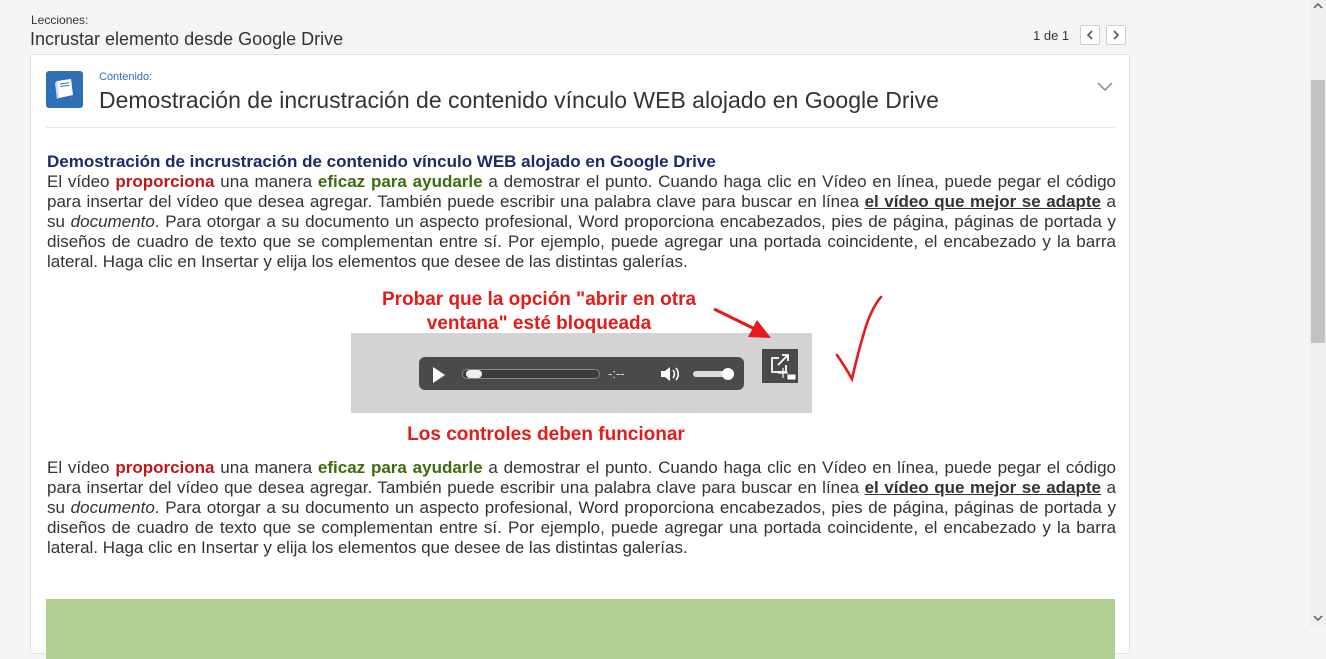  I want to click on annotation-drawings, so click(798, 339).